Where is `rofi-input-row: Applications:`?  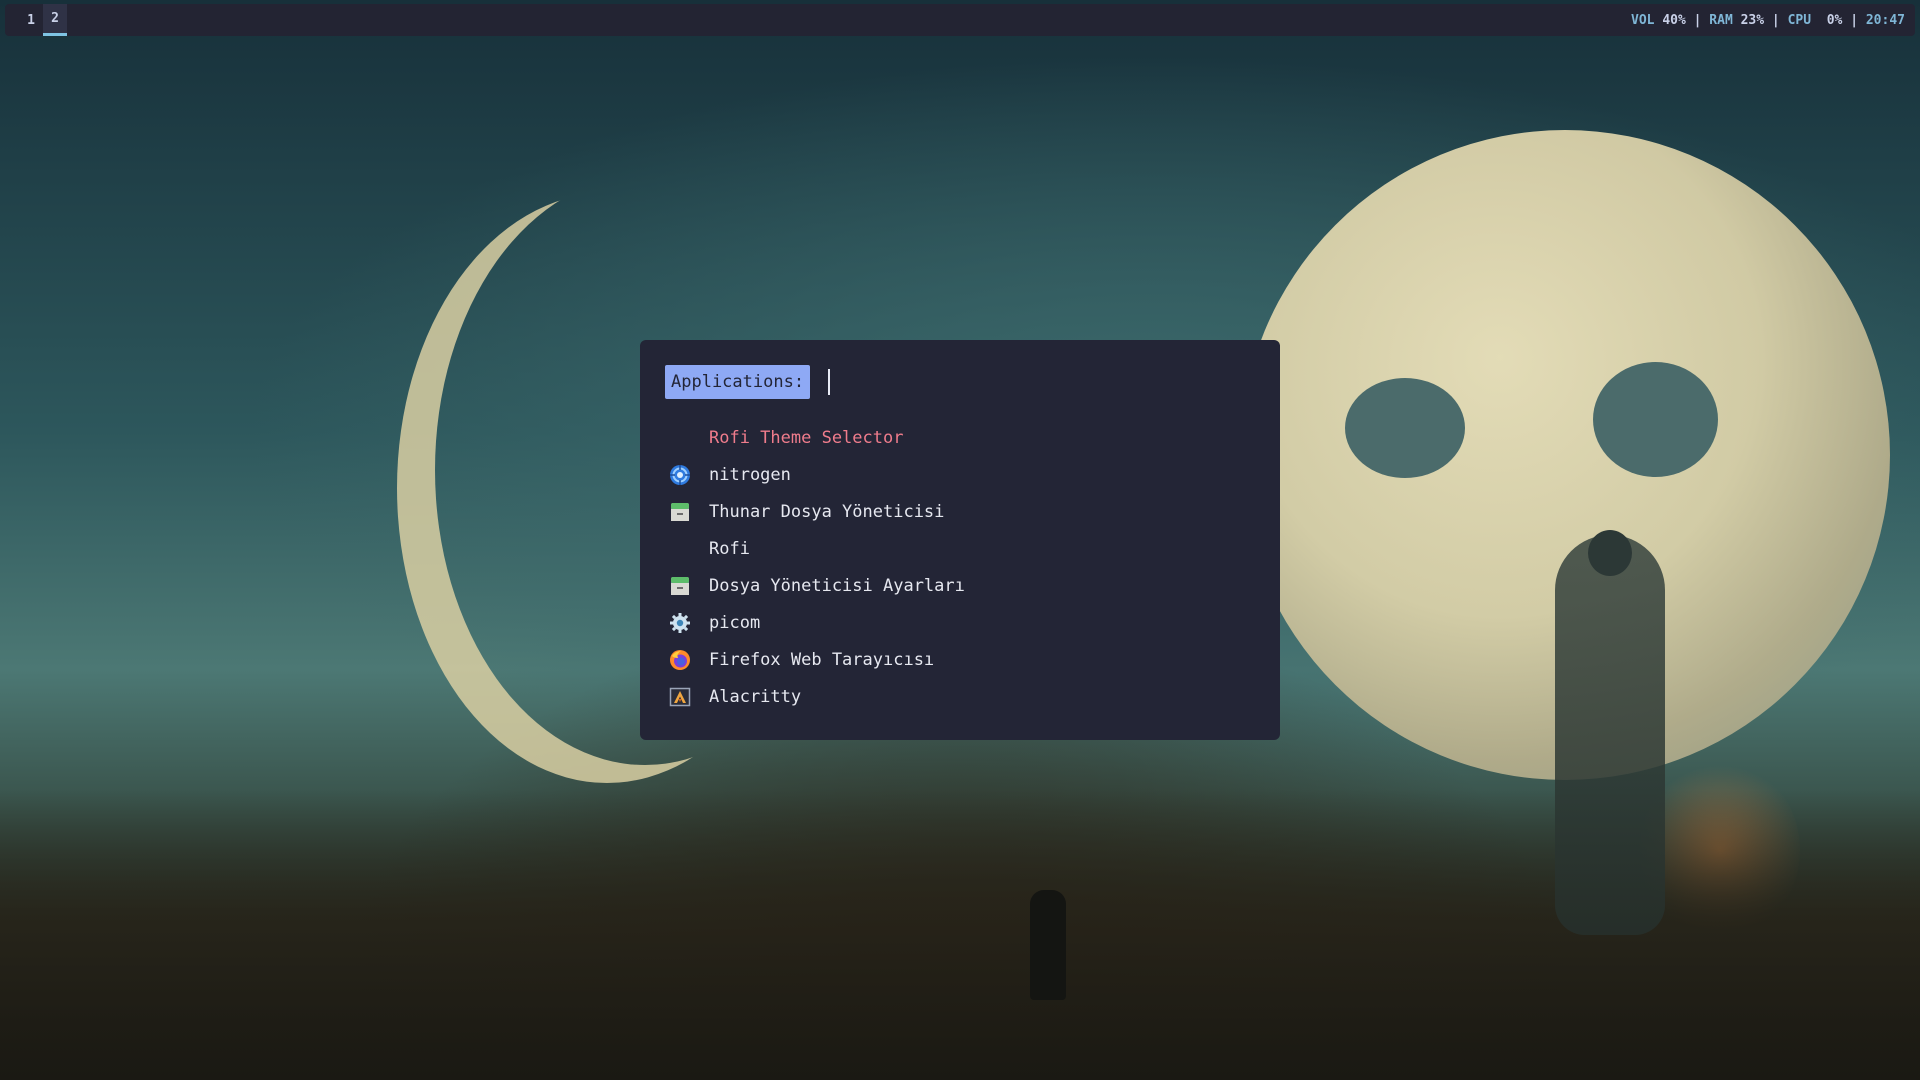
rofi-input-row: Applications: is located at coordinates (960, 382).